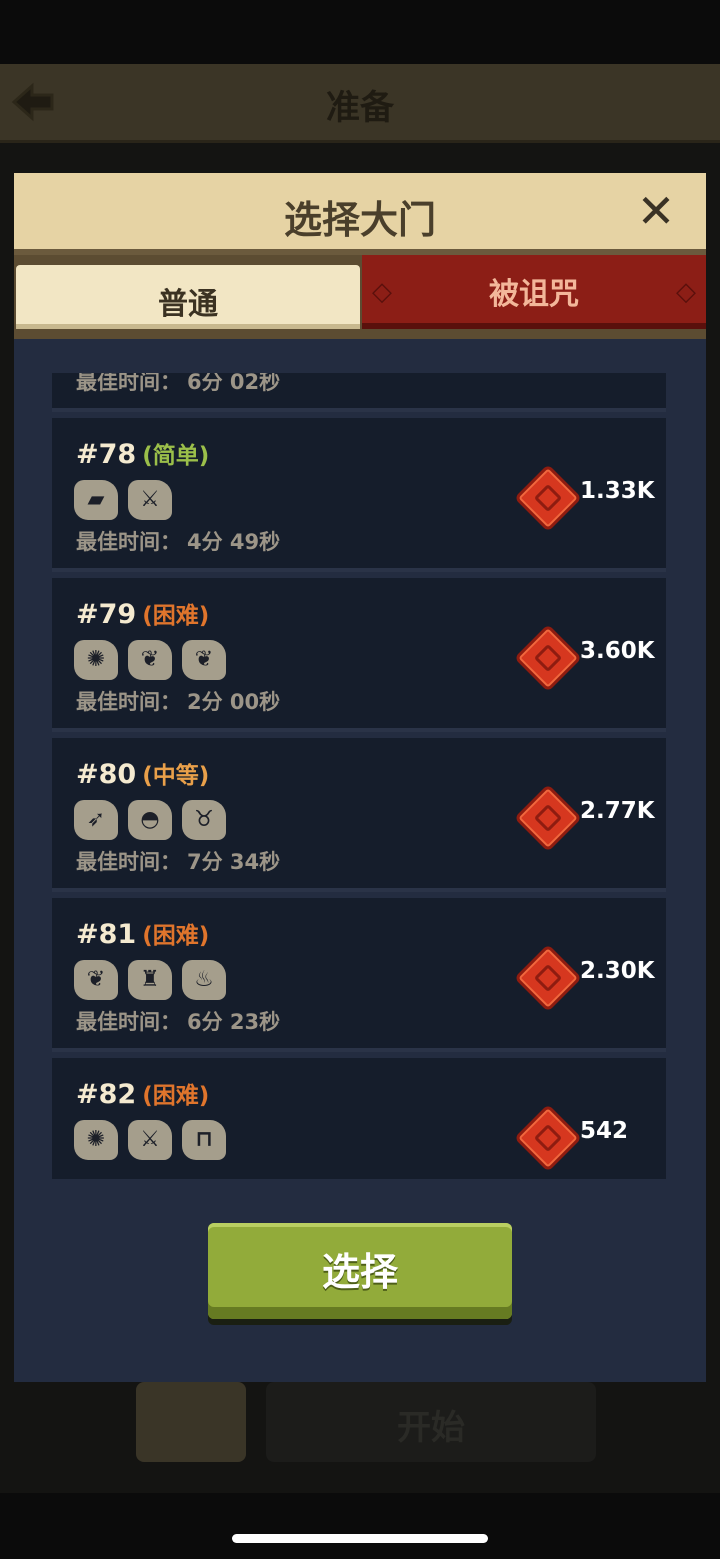 The image size is (720, 1559). What do you see at coordinates (106, 1094) in the screenshot?
I see `gate-number-text: #82` at bounding box center [106, 1094].